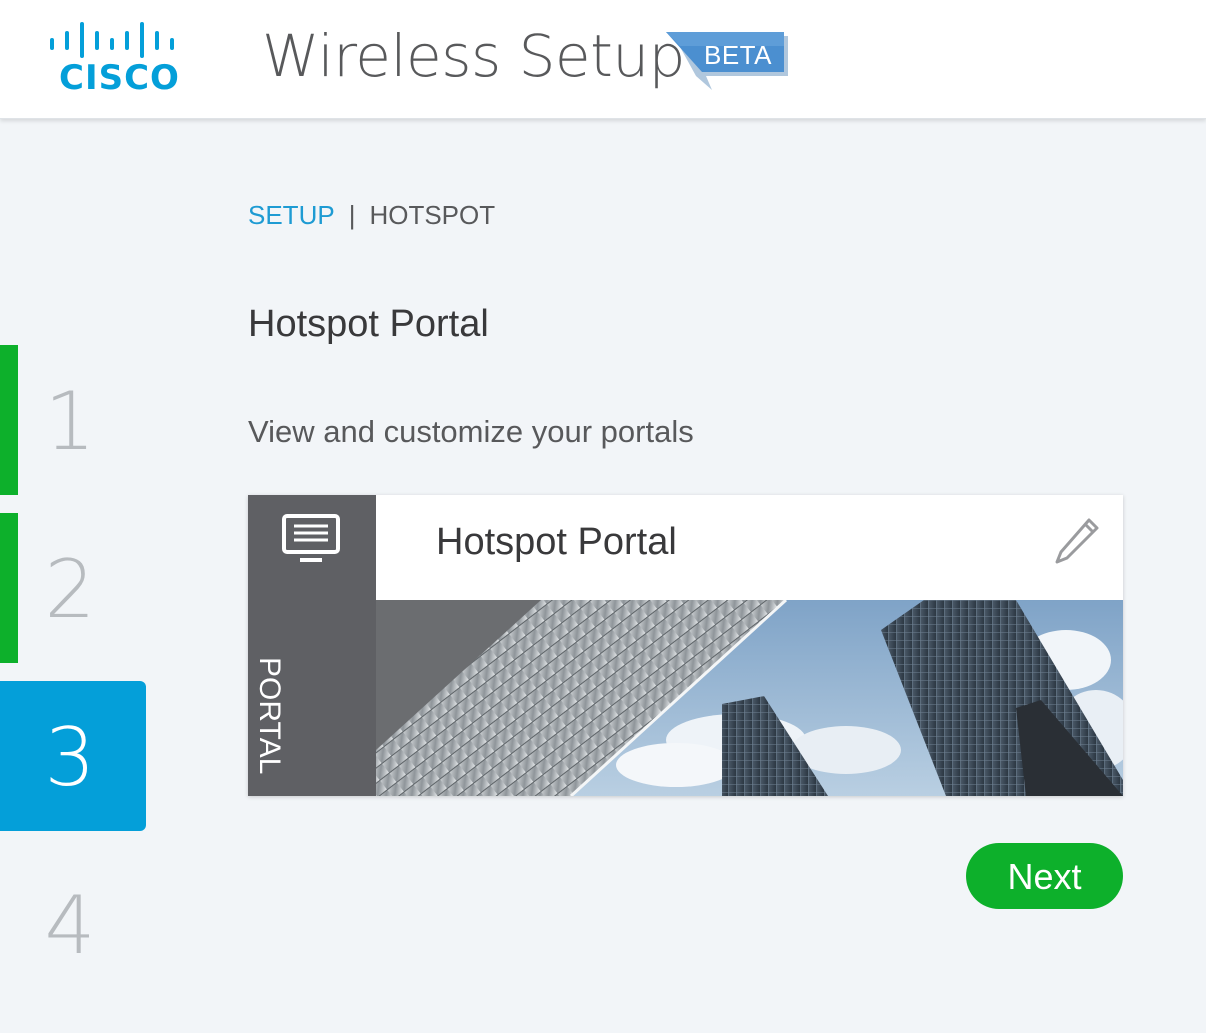 This screenshot has height=1033, width=1206. I want to click on breadcrumb: SETUP | HOTSPOT, so click(371, 215).